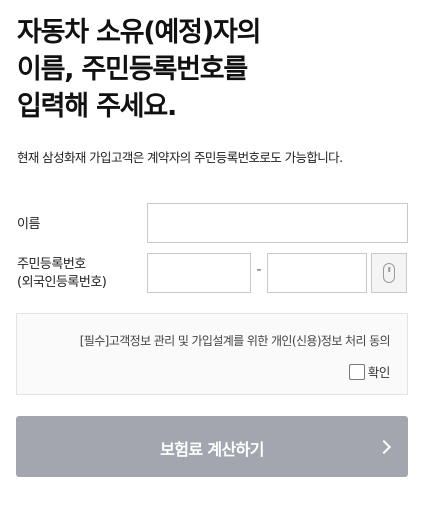 The image size is (436, 508). Describe the element at coordinates (212, 449) in the screenshot. I see `calculate-premium-label: 보험료 계산하기` at that location.